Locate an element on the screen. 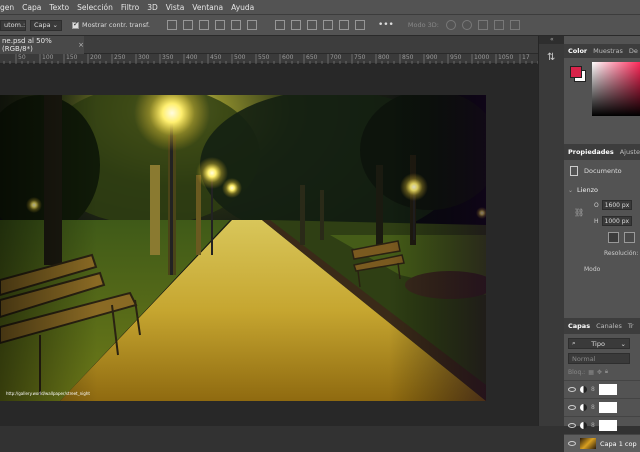  tab-paths: Tr is located at coordinates (631, 326).